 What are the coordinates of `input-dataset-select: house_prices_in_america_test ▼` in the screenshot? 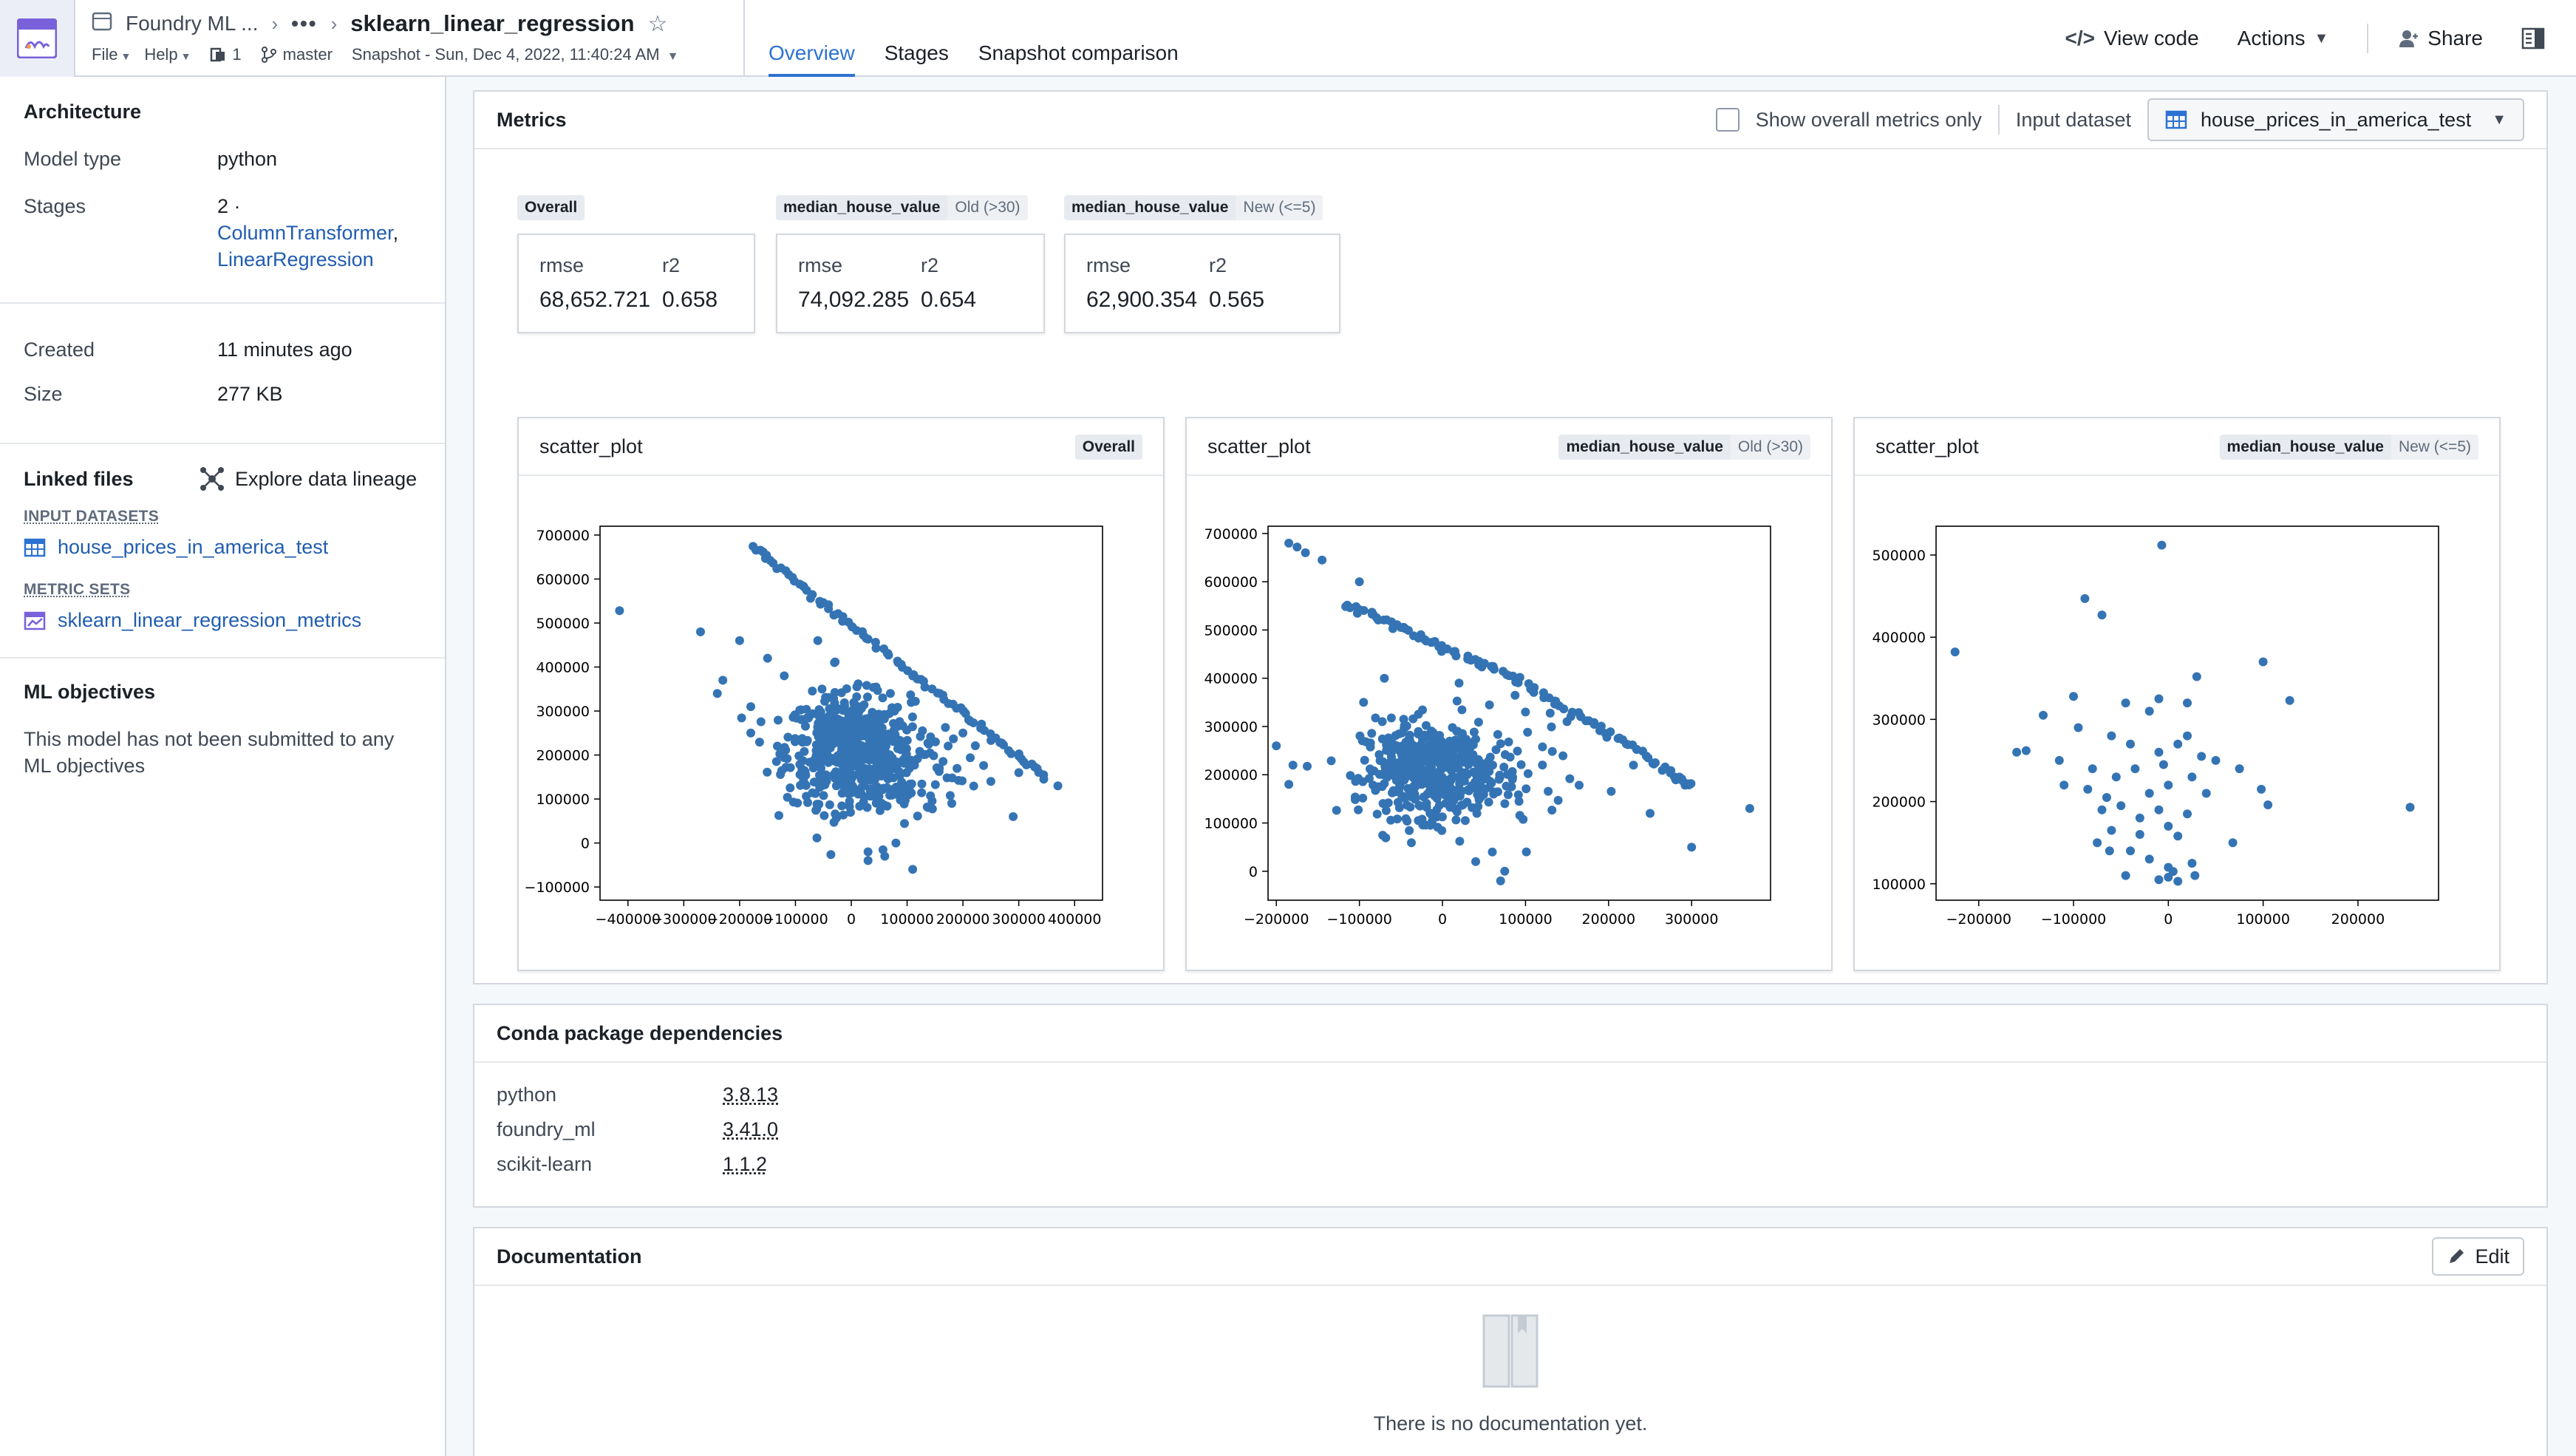 It's located at (2335, 120).